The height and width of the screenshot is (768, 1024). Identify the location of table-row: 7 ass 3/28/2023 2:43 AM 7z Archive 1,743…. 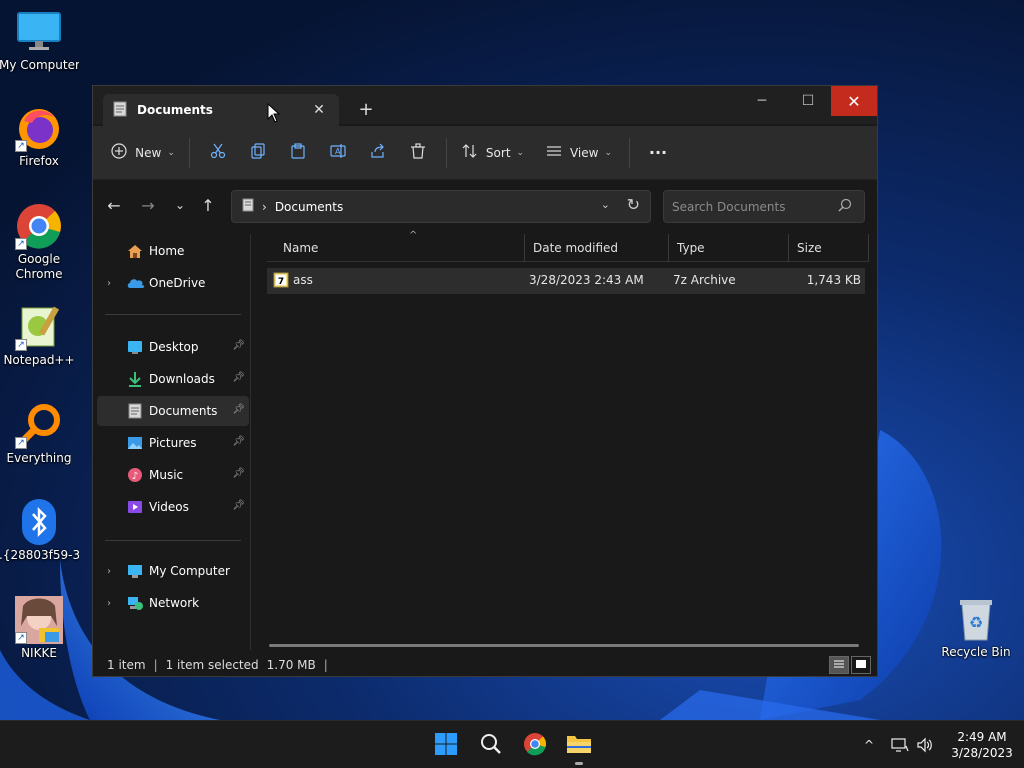
(566, 281).